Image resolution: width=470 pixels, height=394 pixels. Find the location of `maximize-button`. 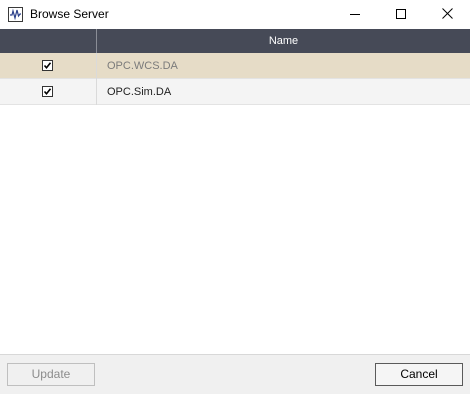

maximize-button is located at coordinates (401, 14).